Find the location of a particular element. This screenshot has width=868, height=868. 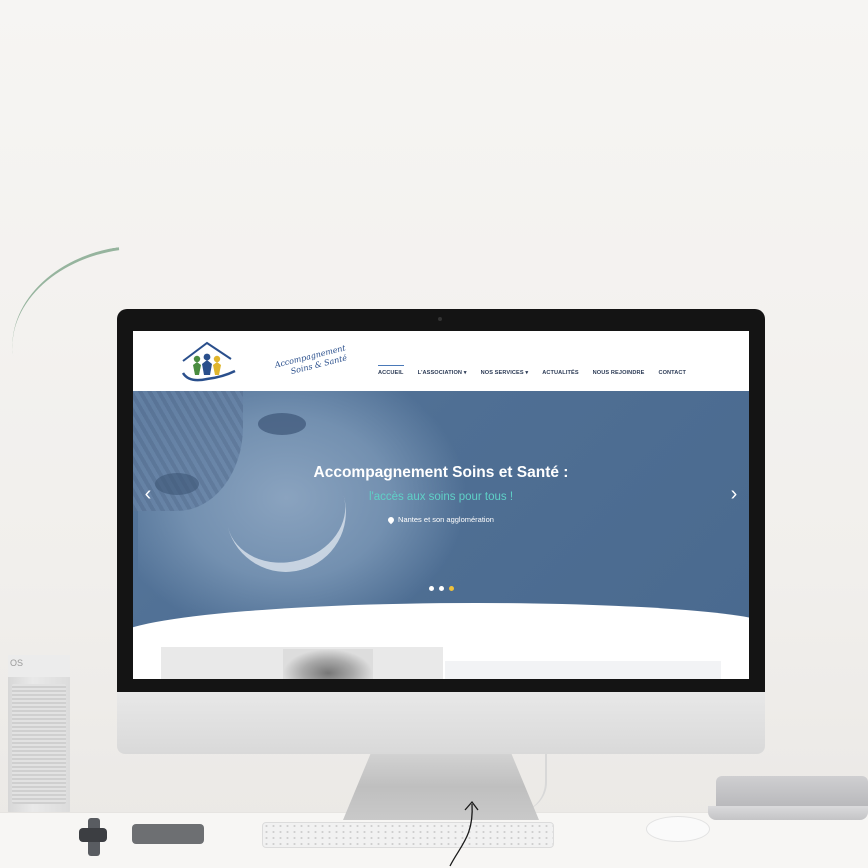

laptop-base is located at coordinates (788, 813).